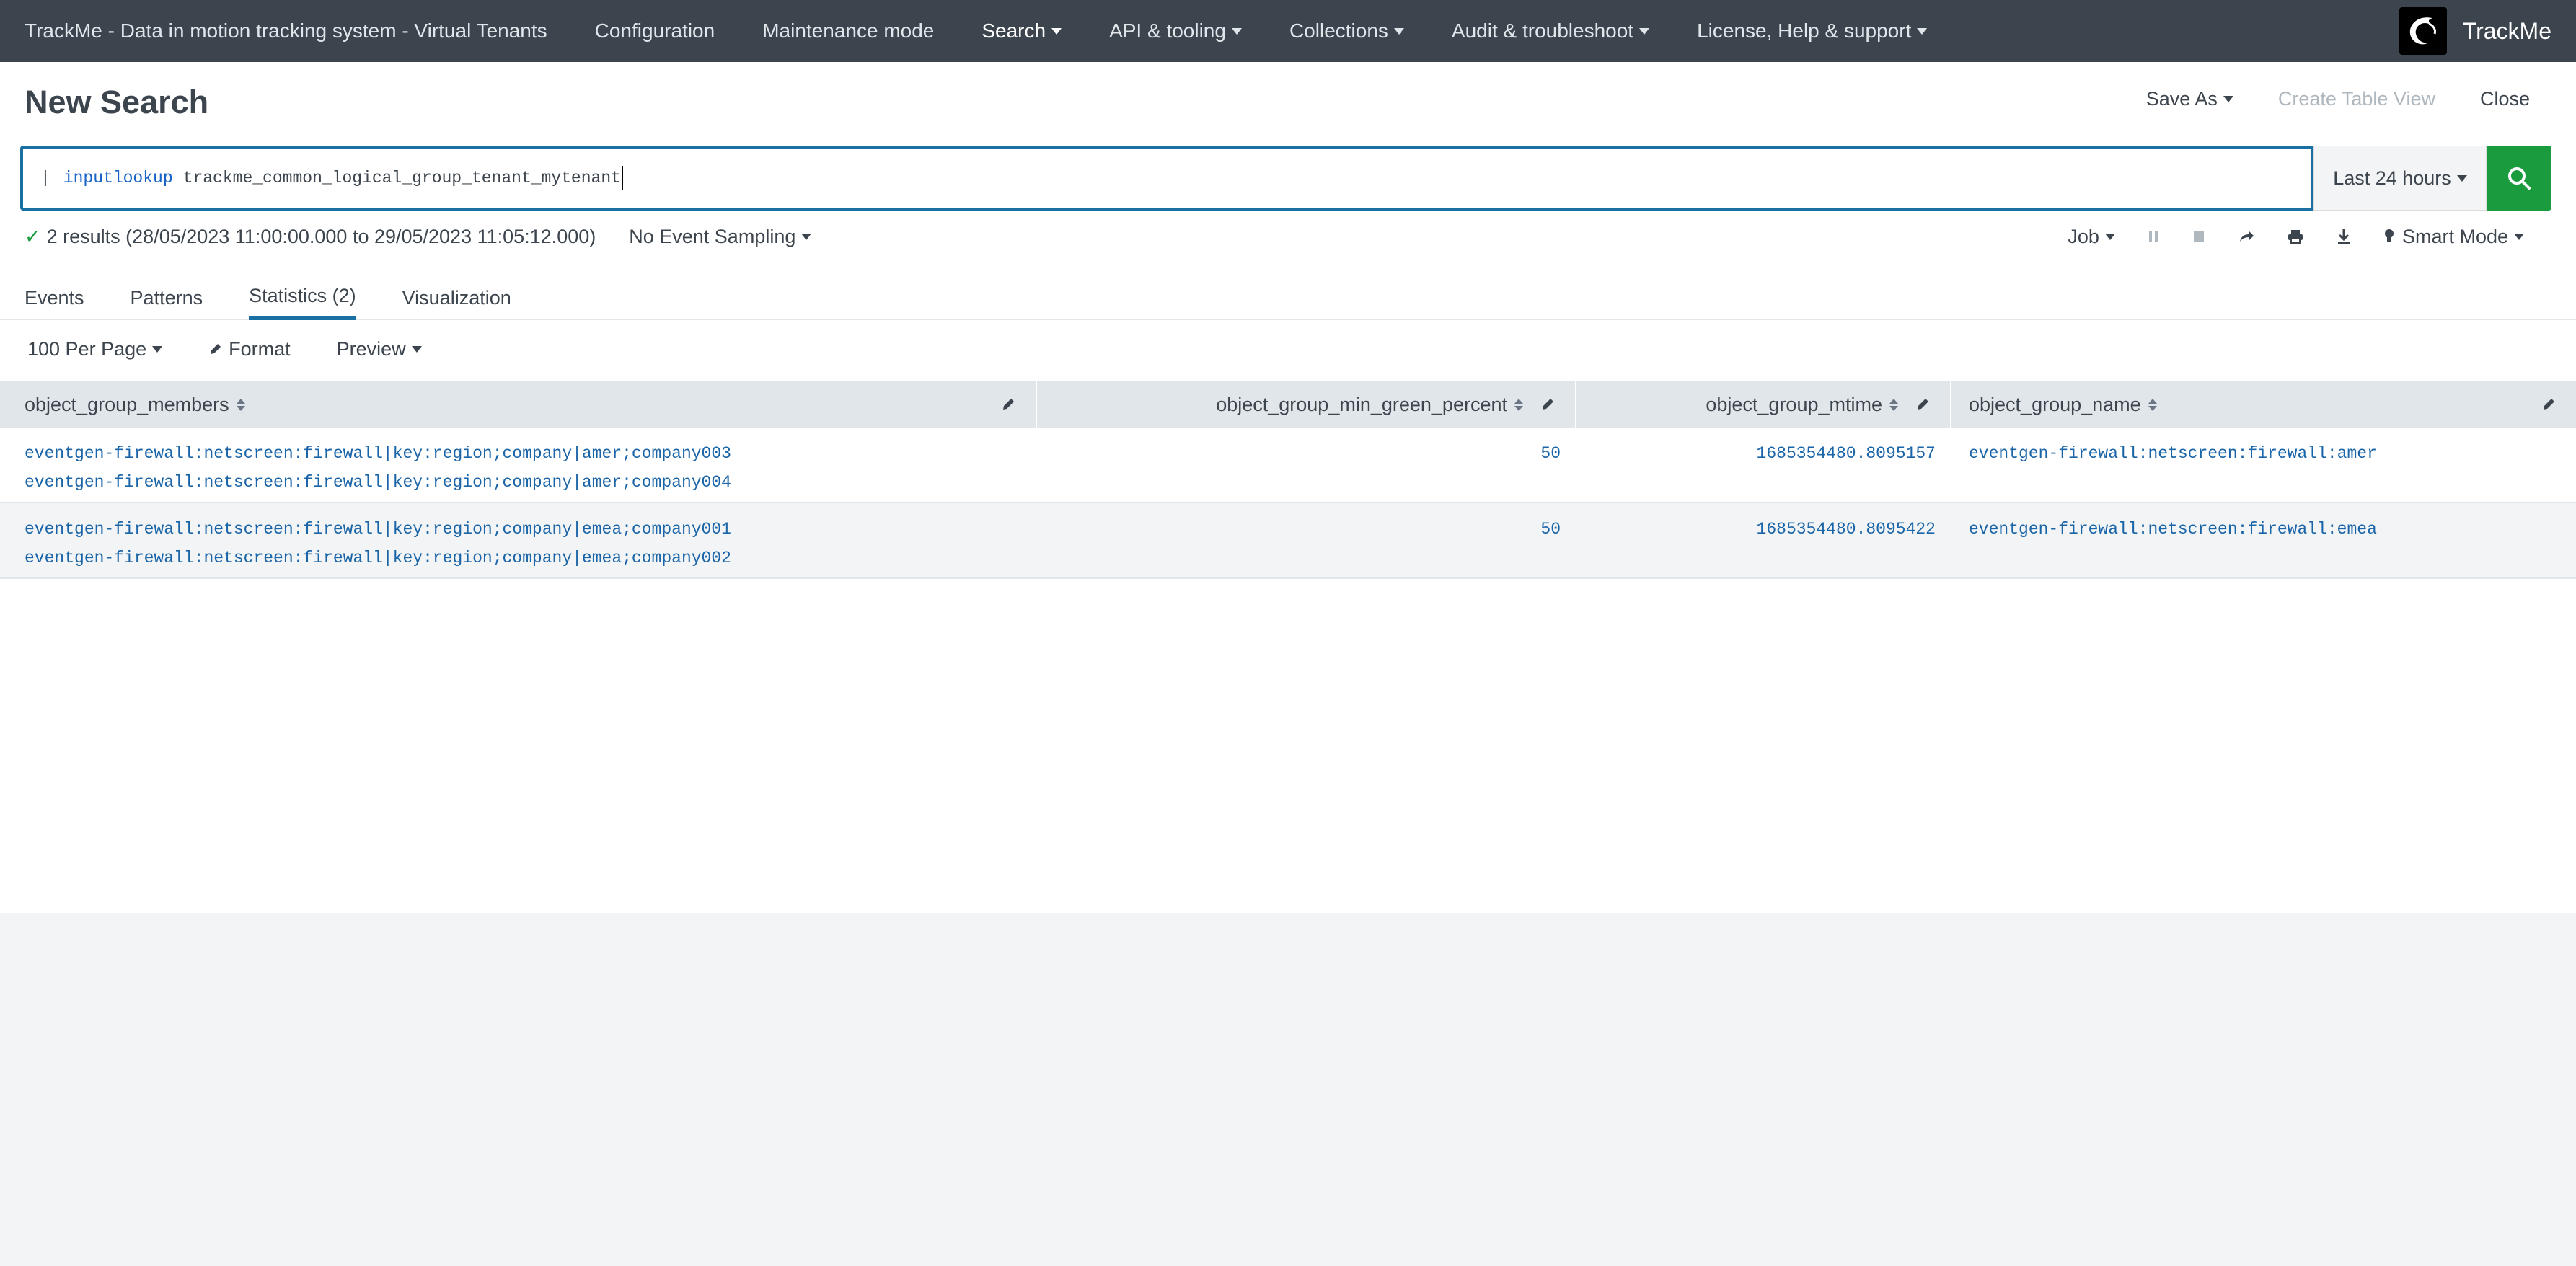  I want to click on pause-button, so click(2153, 236).